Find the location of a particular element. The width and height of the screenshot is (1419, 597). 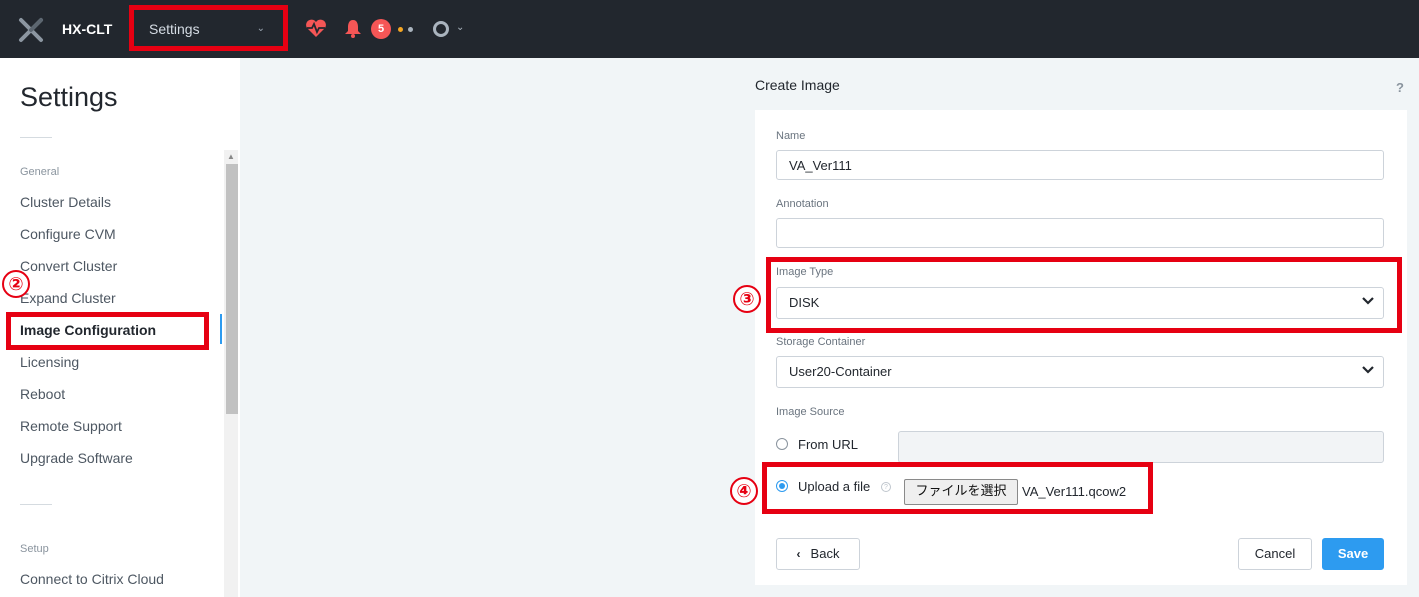

bell-icon is located at coordinates (353, 28).